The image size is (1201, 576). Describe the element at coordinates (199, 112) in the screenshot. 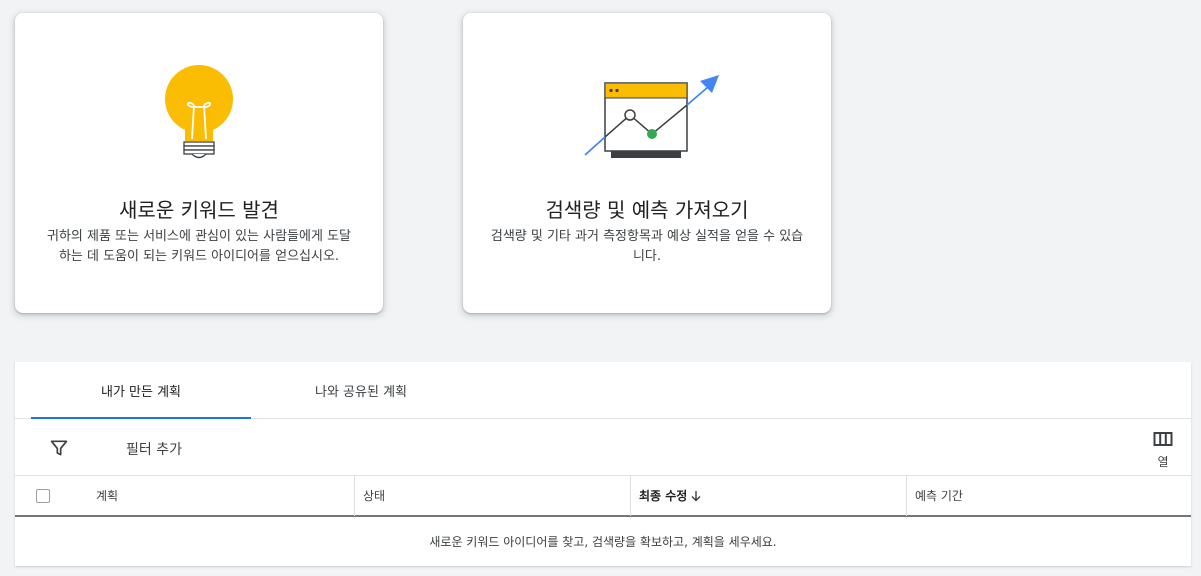

I see `lightbulb-icon` at that location.